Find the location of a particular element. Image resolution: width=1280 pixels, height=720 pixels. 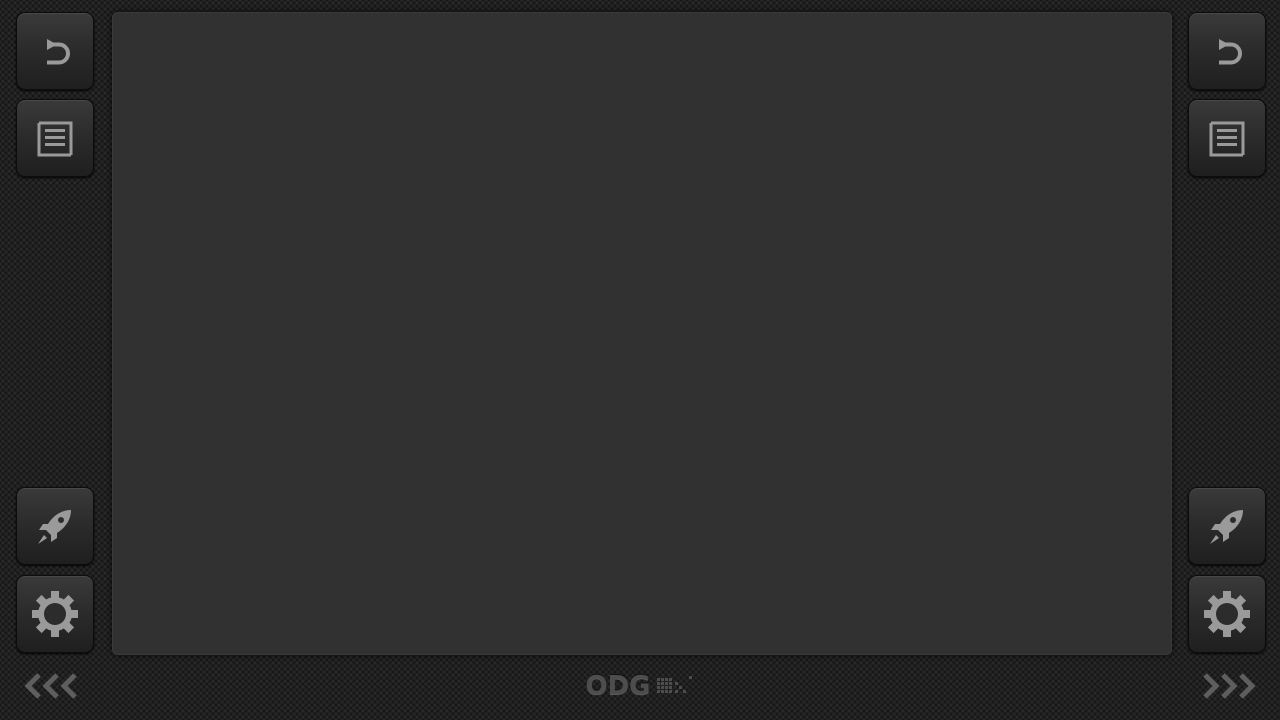

left-undo-button is located at coordinates (55, 51).